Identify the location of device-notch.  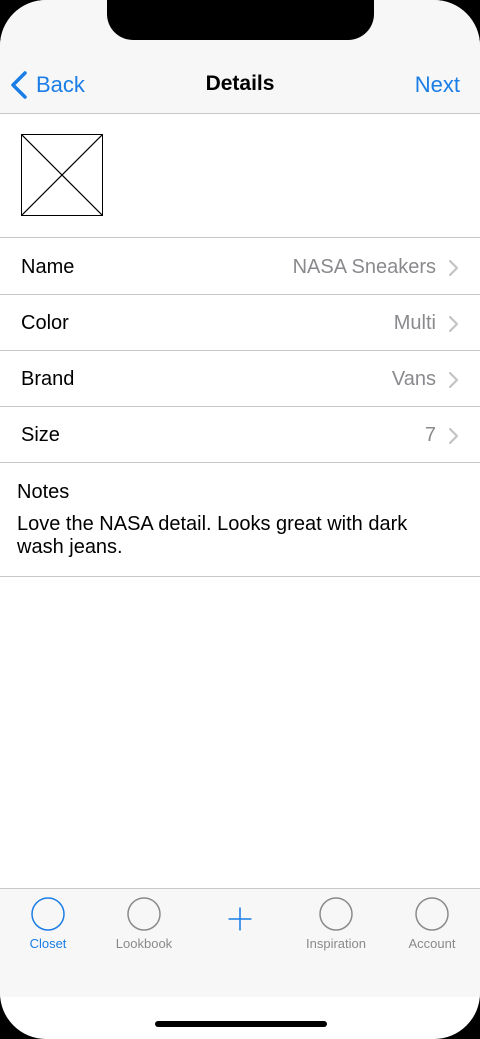
(240, 20).